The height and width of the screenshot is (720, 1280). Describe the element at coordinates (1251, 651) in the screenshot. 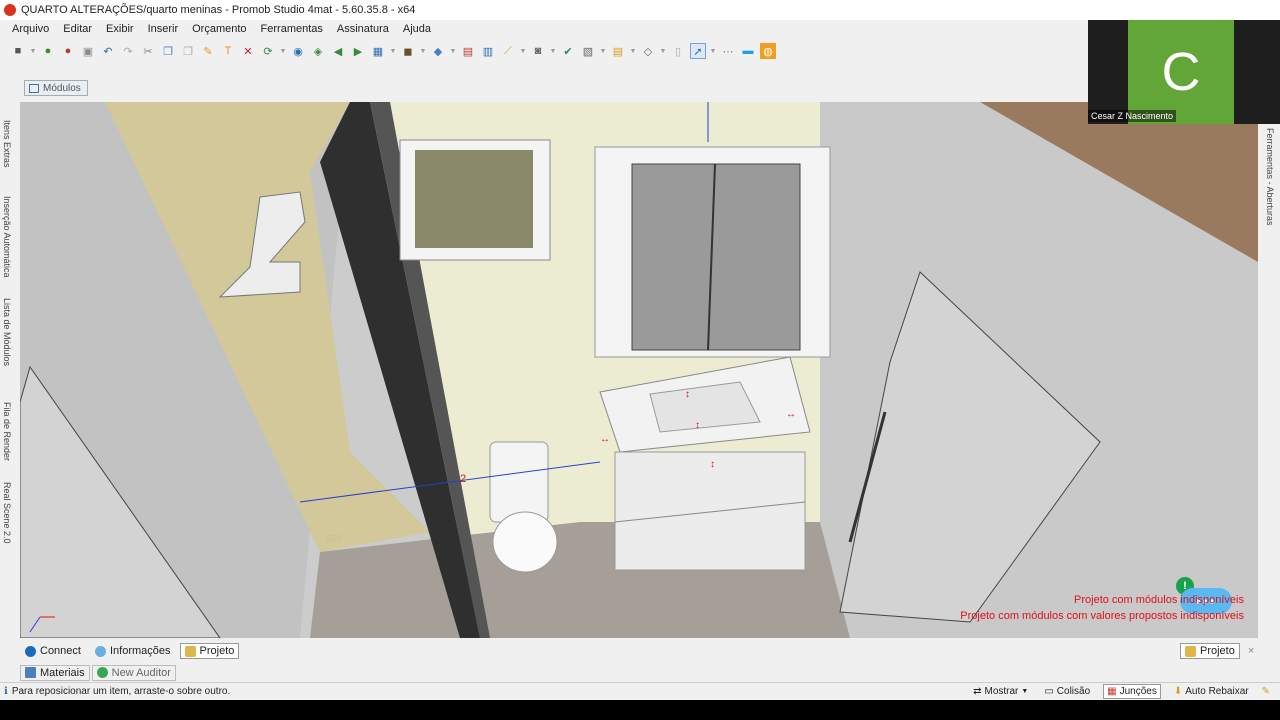

I see `close-icon: ×` at that location.